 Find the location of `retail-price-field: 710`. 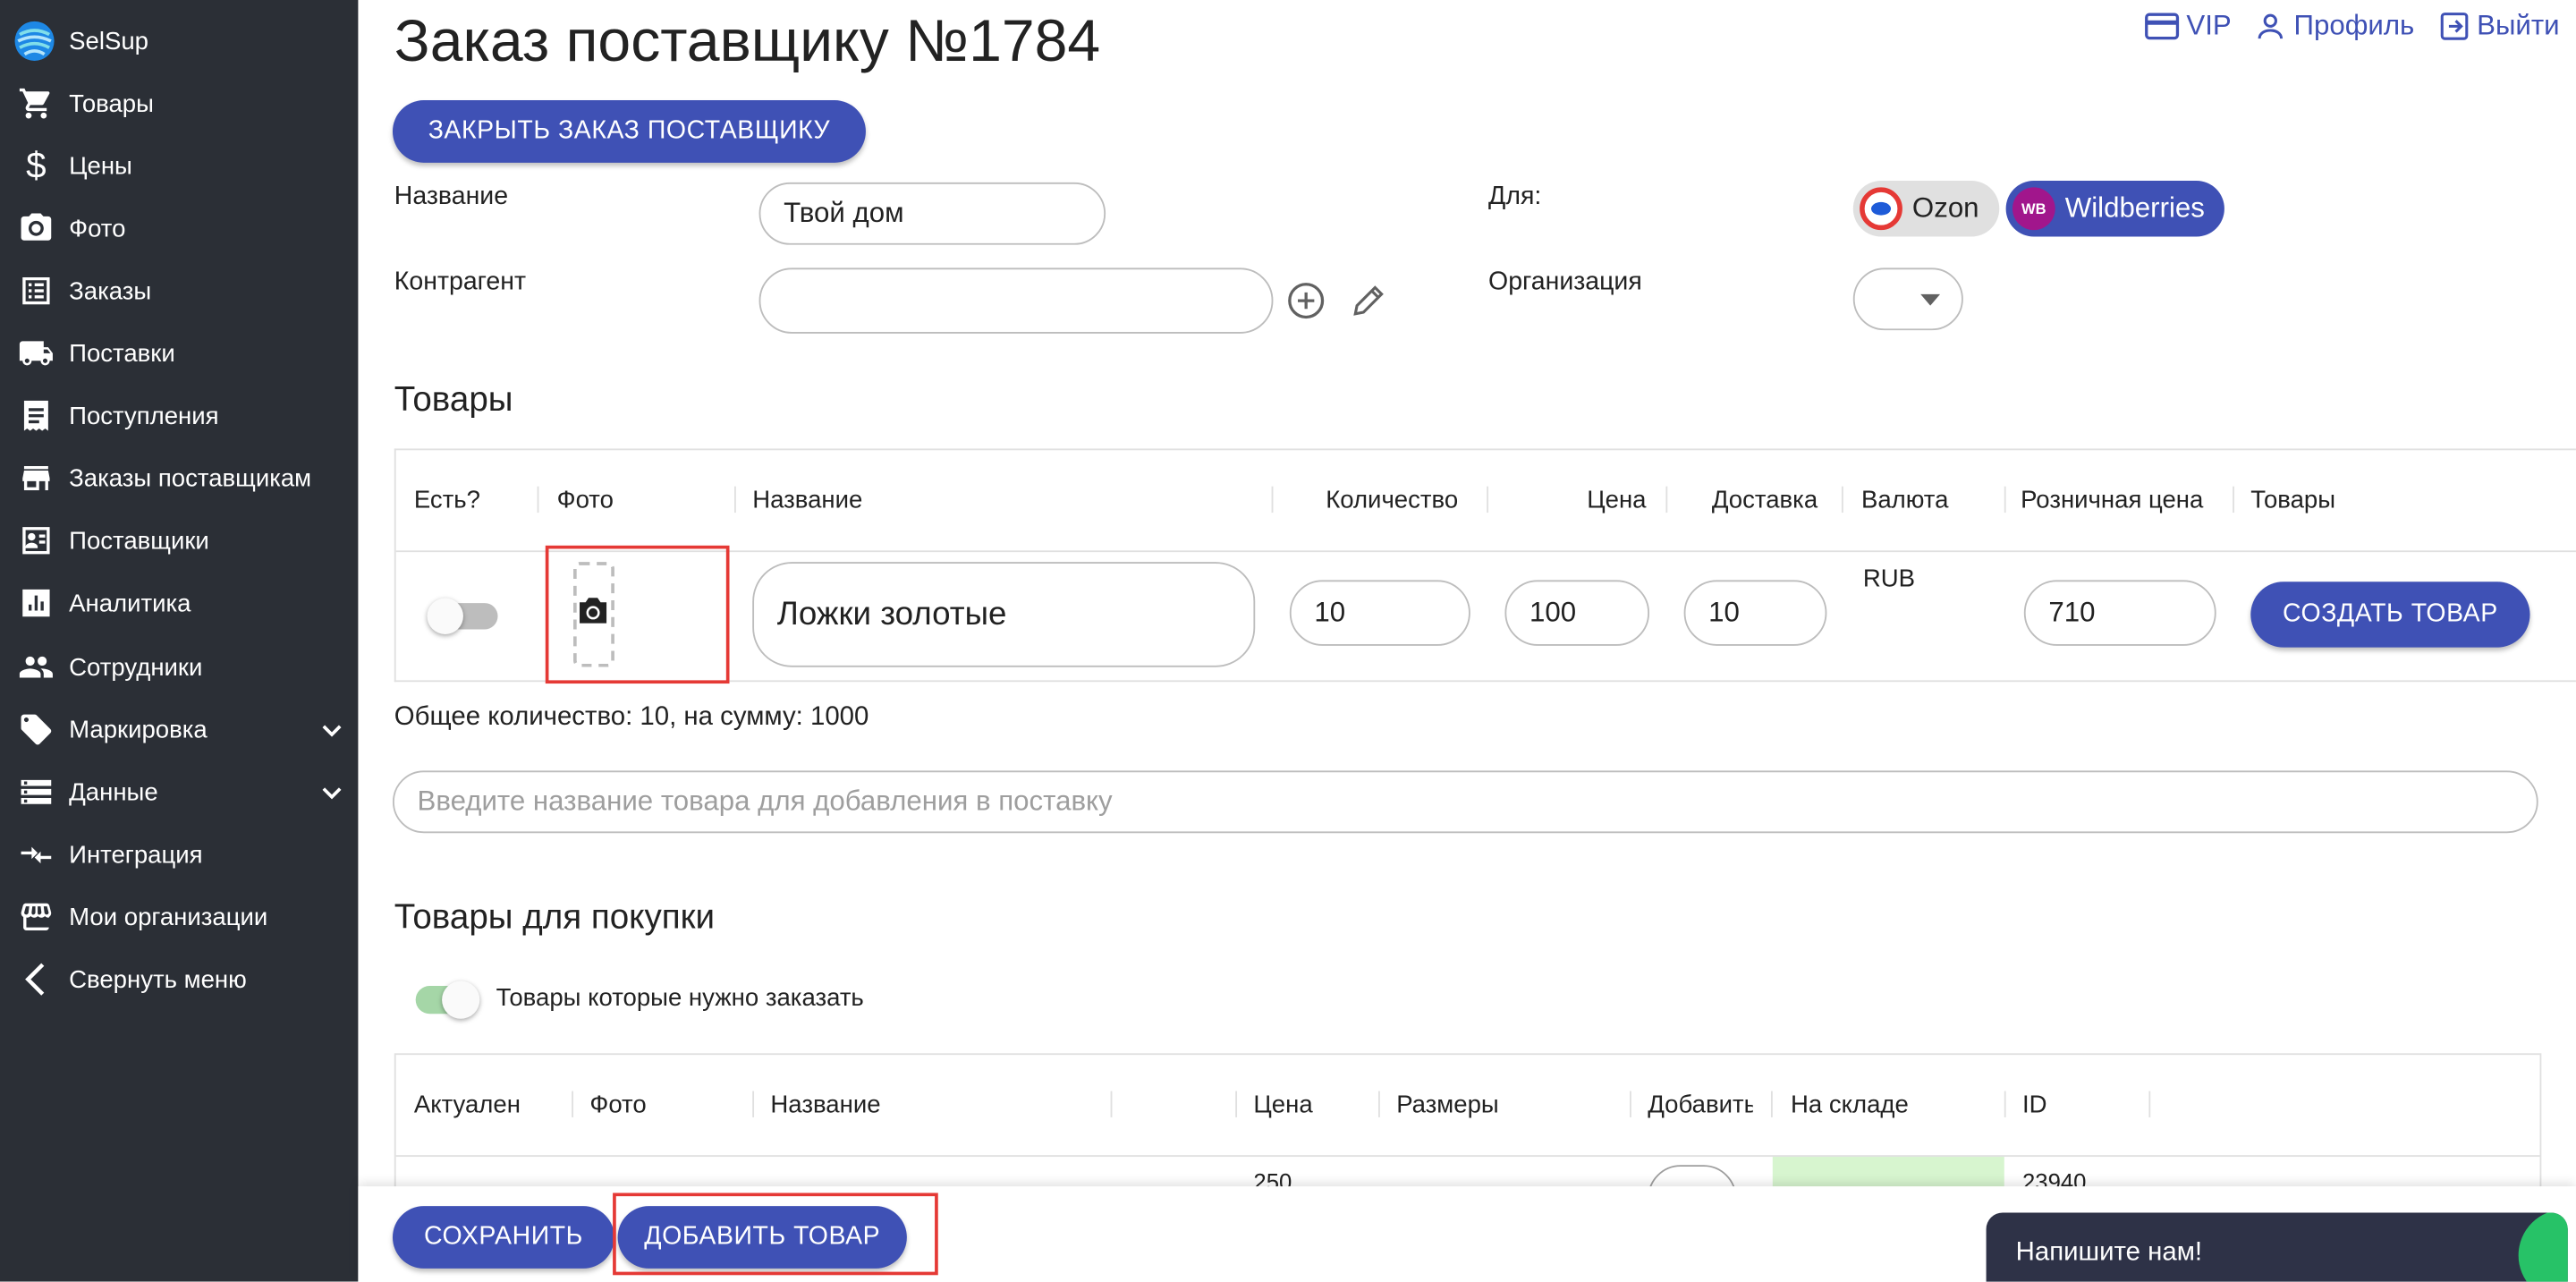

retail-price-field: 710 is located at coordinates (2119, 613).